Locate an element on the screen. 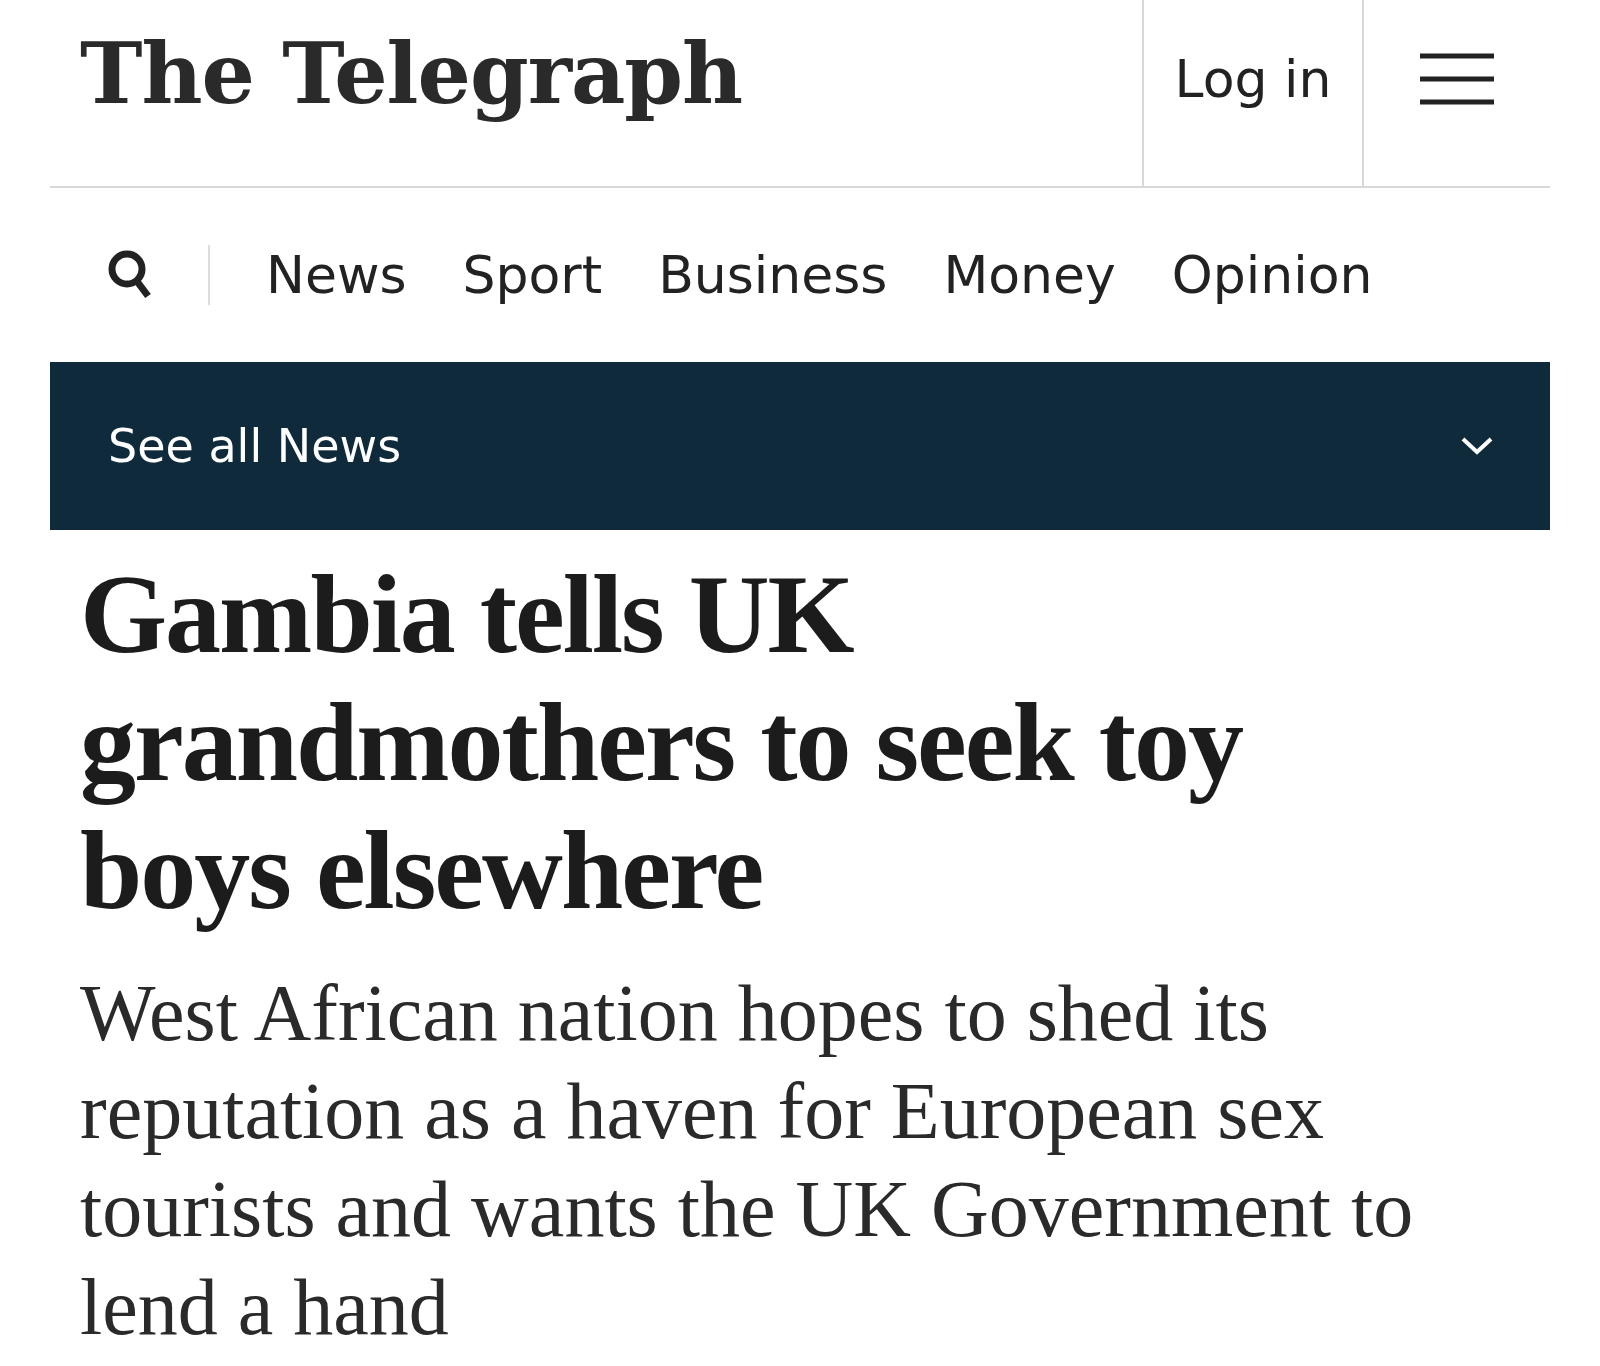  menu-icon is located at coordinates (1457, 79).